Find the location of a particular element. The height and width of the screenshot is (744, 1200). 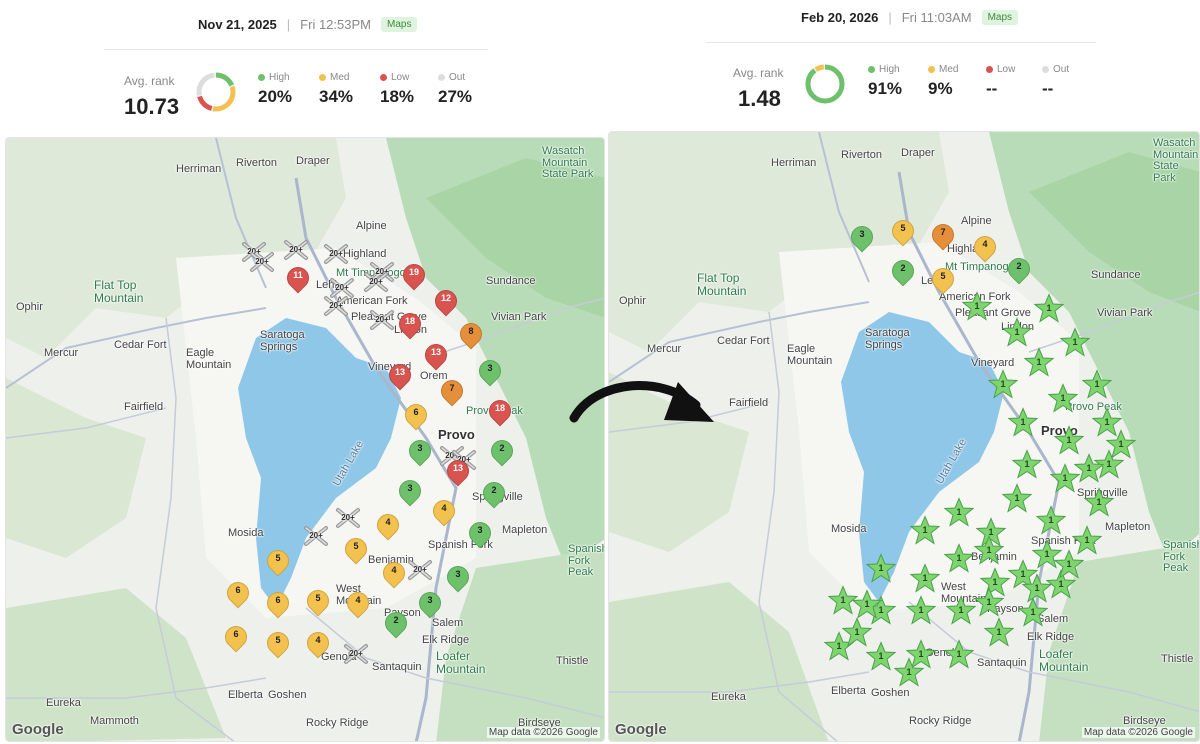

after-rank-pin: 7 is located at coordinates (943, 235).